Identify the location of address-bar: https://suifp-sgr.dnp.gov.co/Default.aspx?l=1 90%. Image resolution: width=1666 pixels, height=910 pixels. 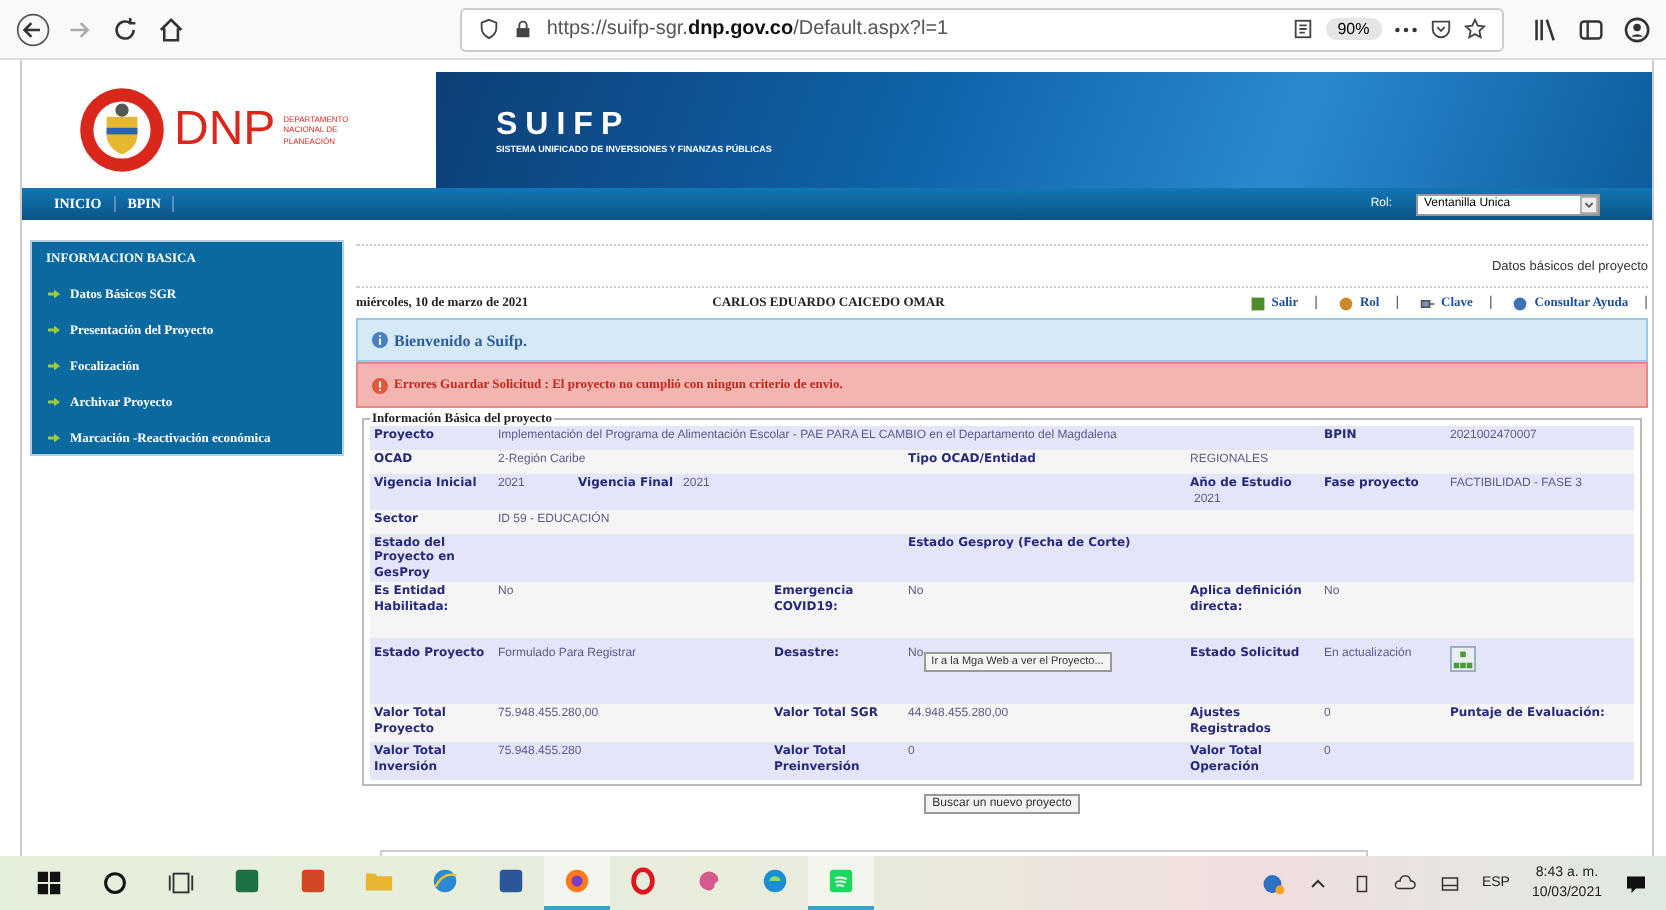
(982, 29).